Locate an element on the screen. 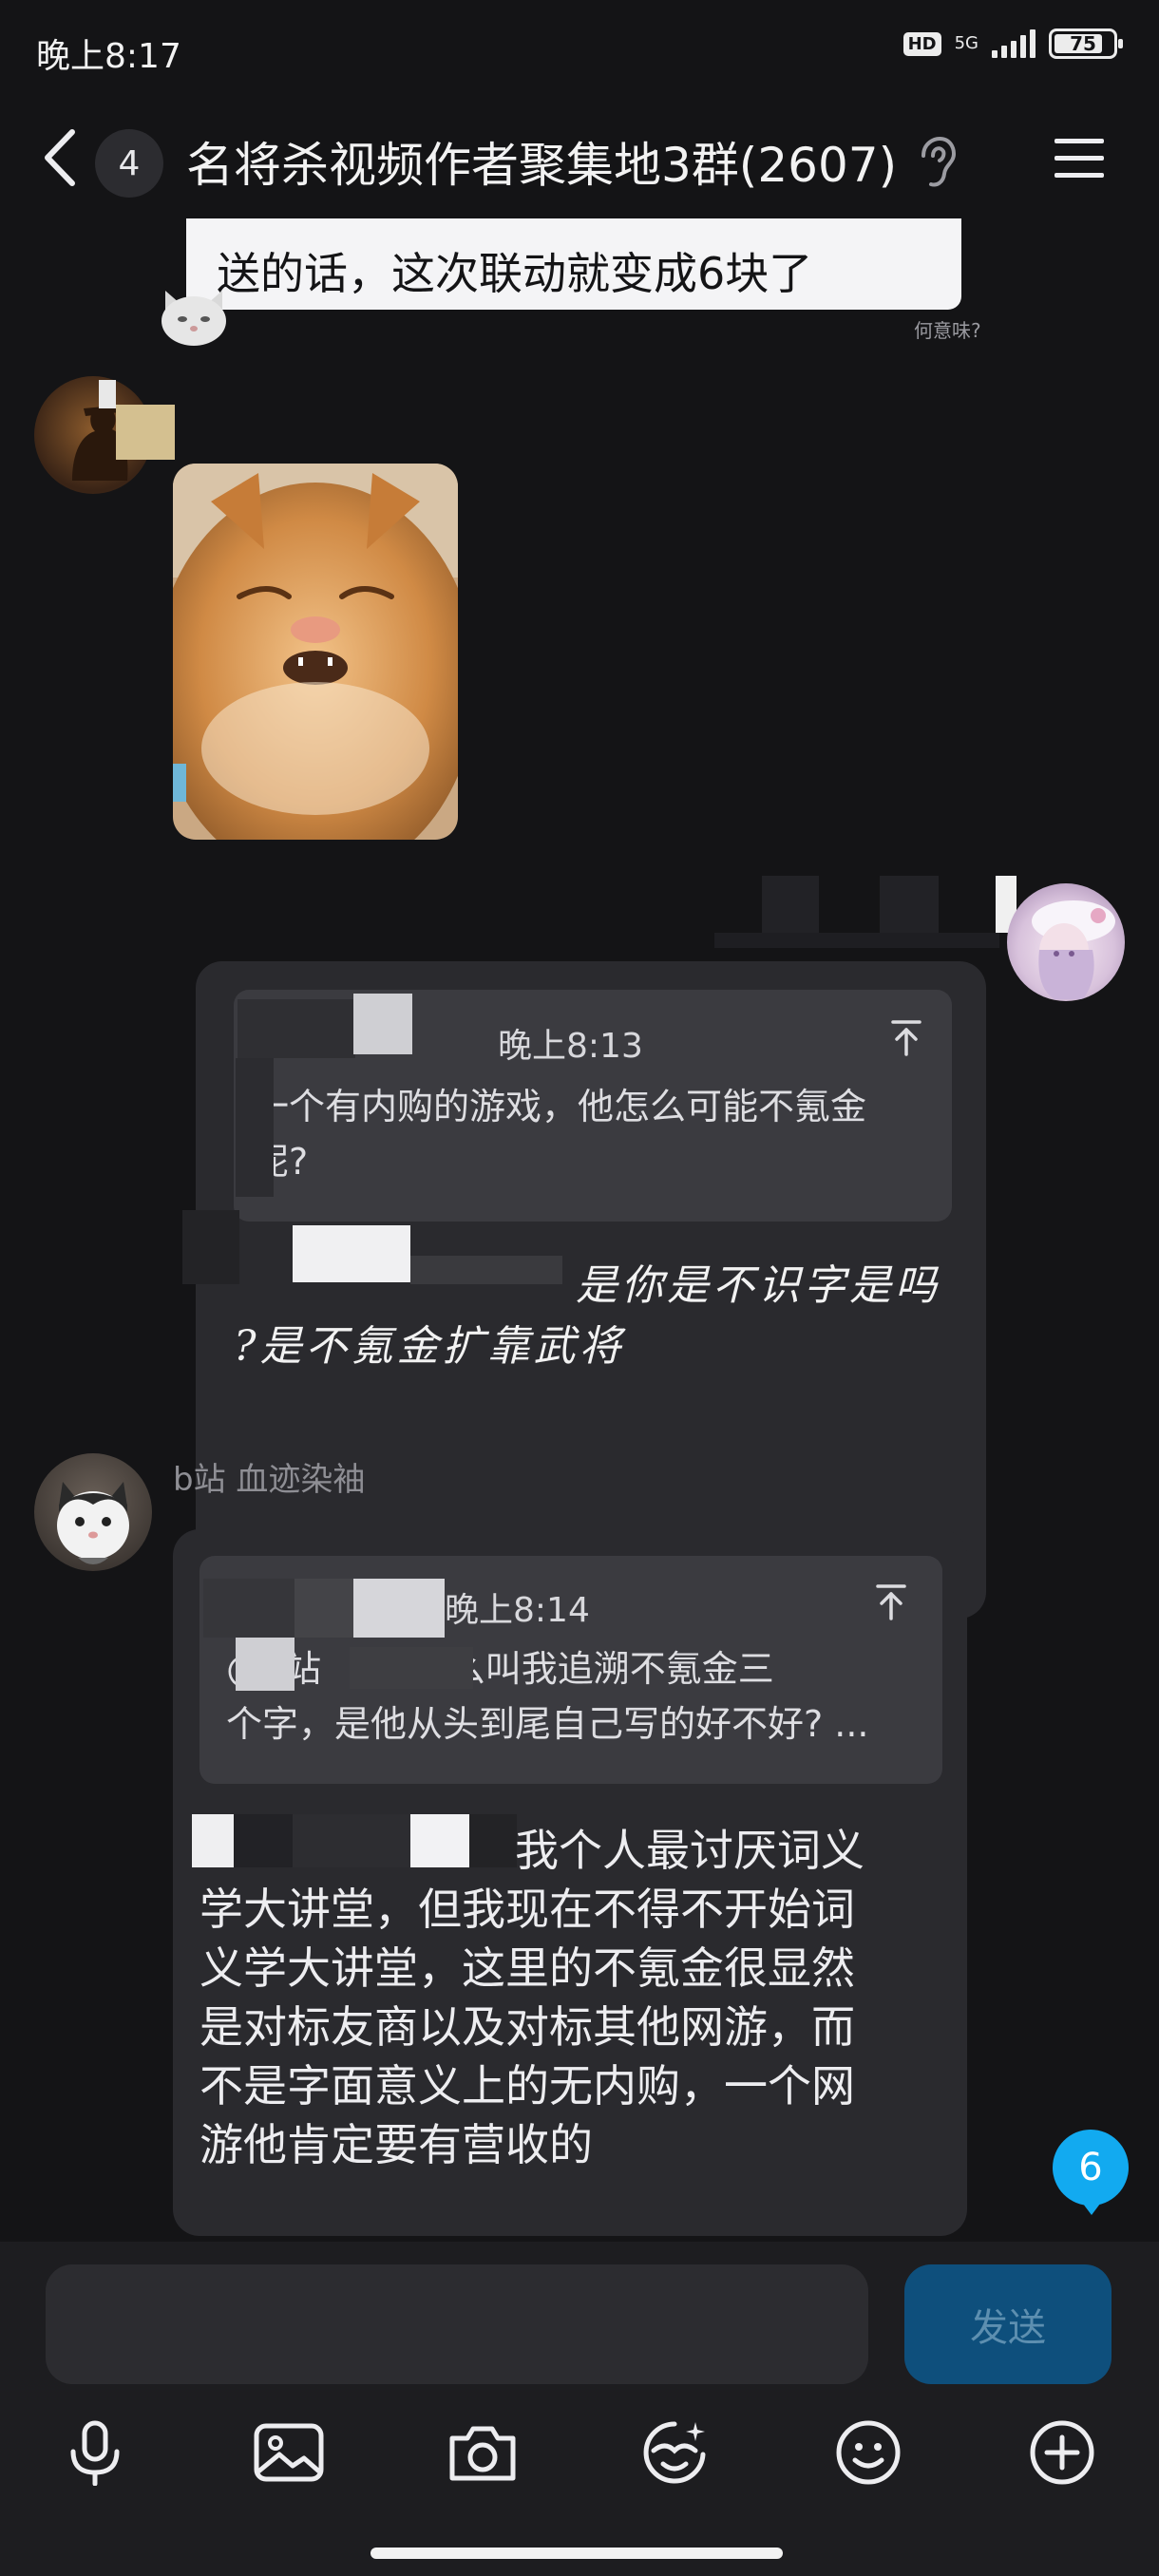  chevron-left-icon is located at coordinates (62, 157).